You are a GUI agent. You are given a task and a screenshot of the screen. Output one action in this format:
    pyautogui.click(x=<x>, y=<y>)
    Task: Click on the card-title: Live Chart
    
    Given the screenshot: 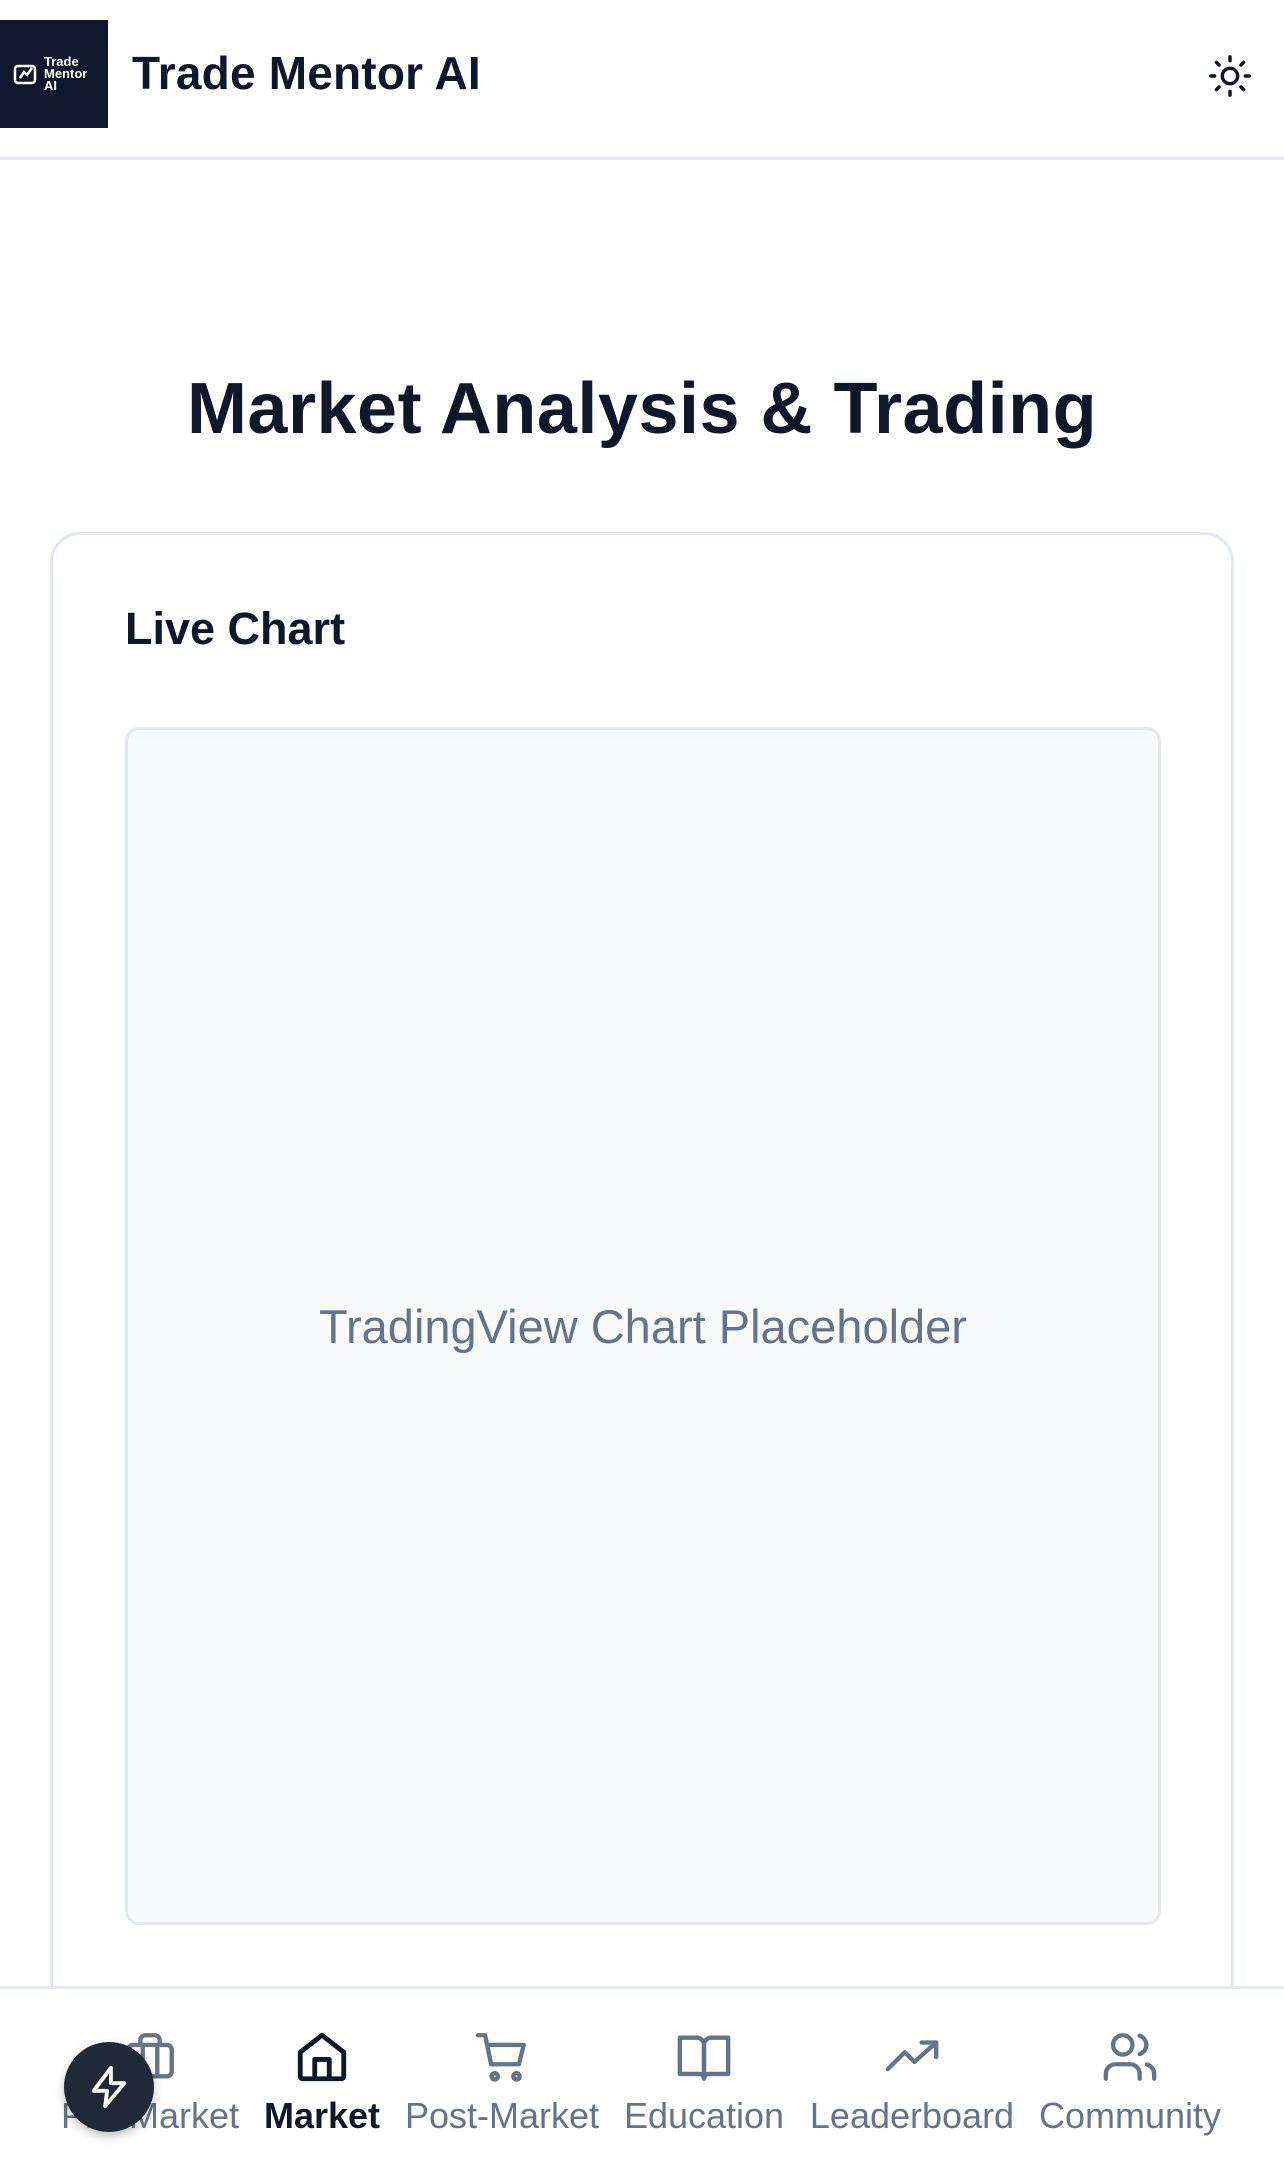 What is the action you would take?
    pyautogui.click(x=235, y=628)
    